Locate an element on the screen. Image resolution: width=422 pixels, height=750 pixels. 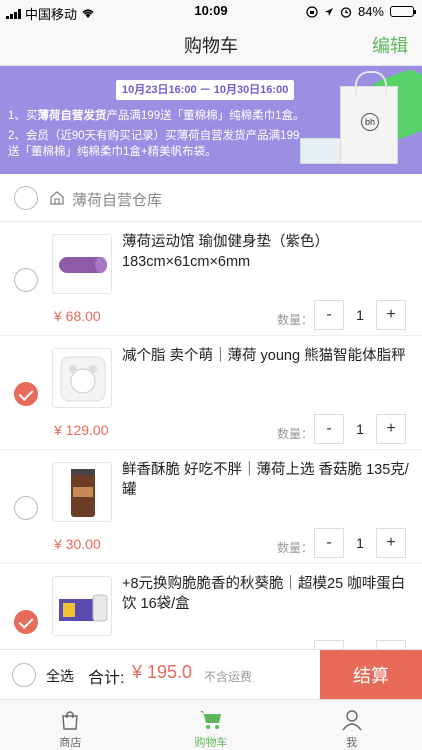
alarm-icon is located at coordinates (346, 12).